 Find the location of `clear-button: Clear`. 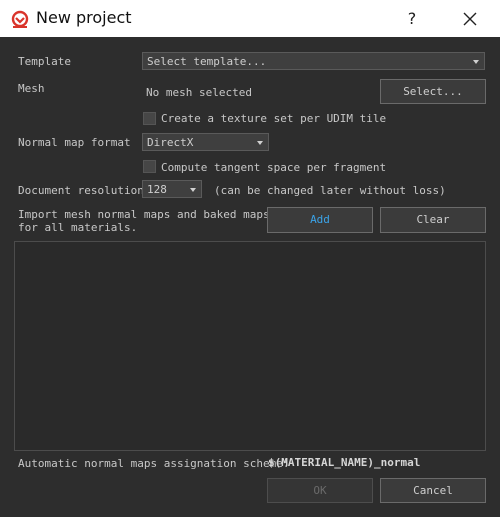

clear-button: Clear is located at coordinates (433, 220).